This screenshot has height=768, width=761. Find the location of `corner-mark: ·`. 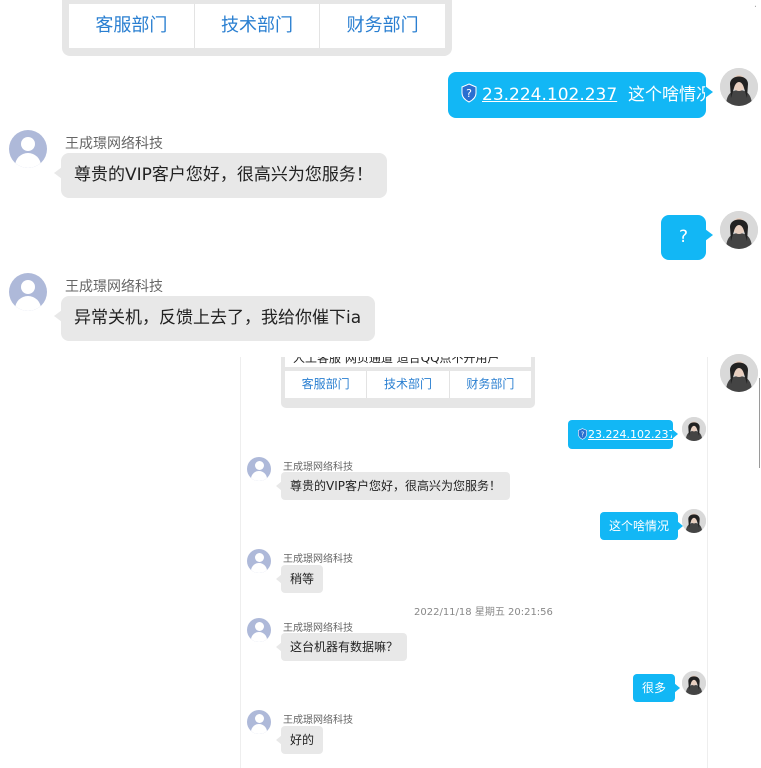

corner-mark: · is located at coordinates (755, 7).